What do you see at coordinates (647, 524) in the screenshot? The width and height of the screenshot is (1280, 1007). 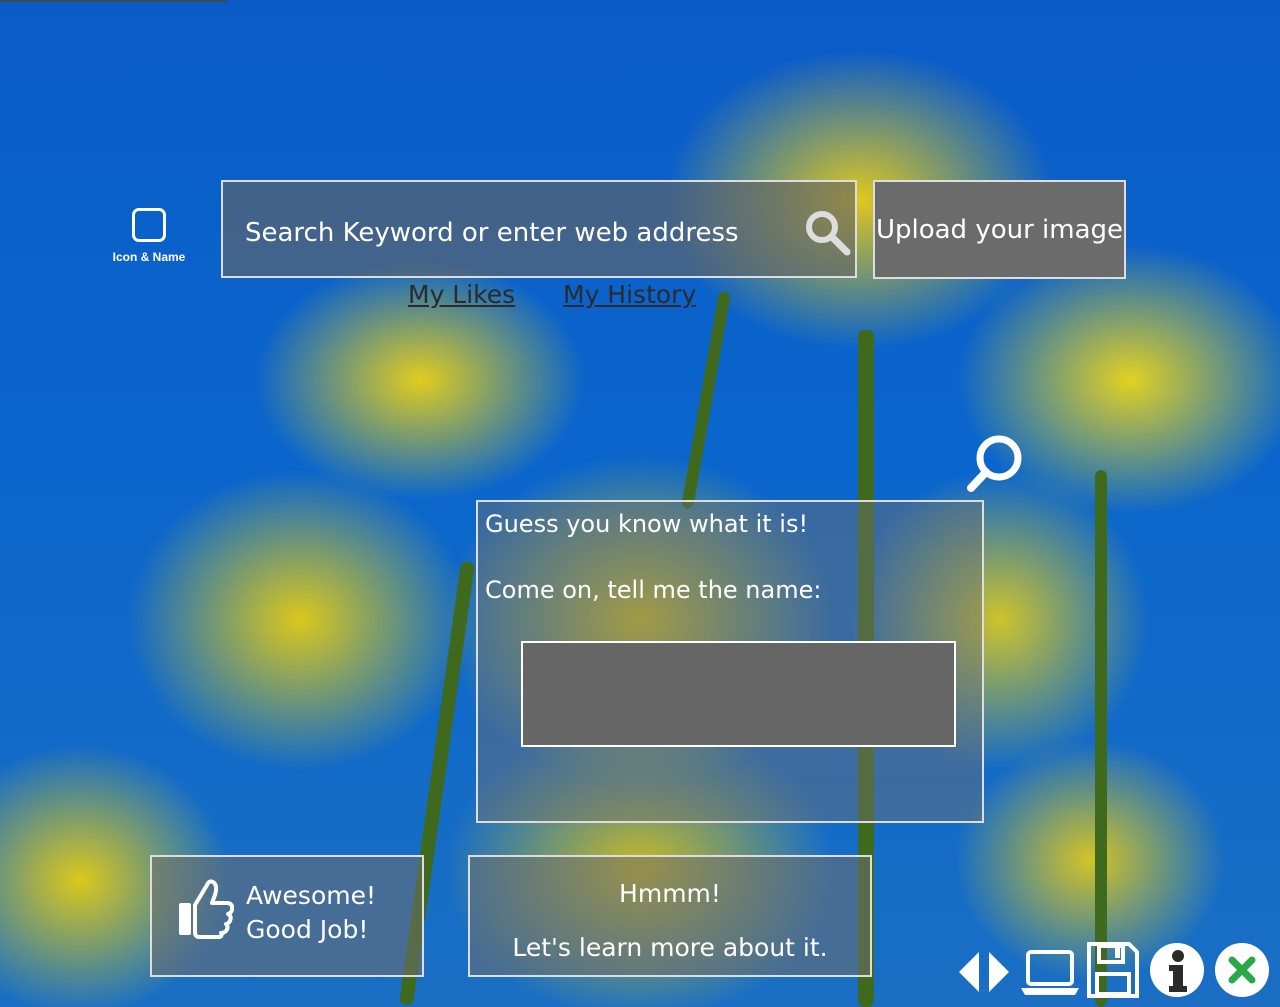 I see `quiz-prompt: Guess you know what it is!` at bounding box center [647, 524].